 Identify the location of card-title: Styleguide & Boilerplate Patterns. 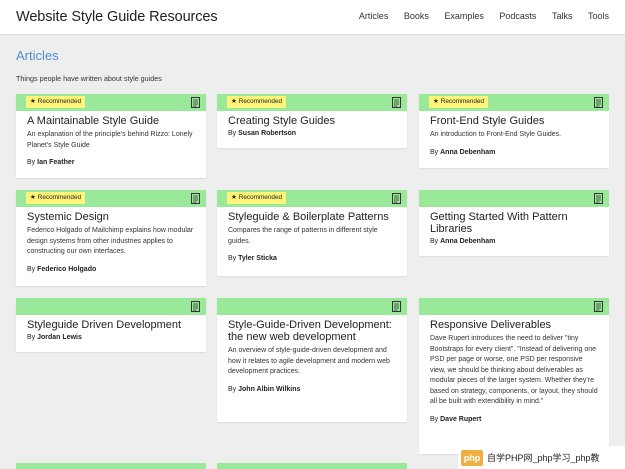
(312, 217).